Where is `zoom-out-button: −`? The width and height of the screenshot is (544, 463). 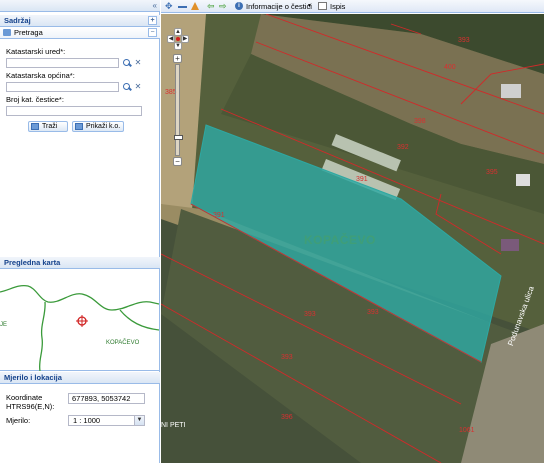 zoom-out-button: − is located at coordinates (177, 161).